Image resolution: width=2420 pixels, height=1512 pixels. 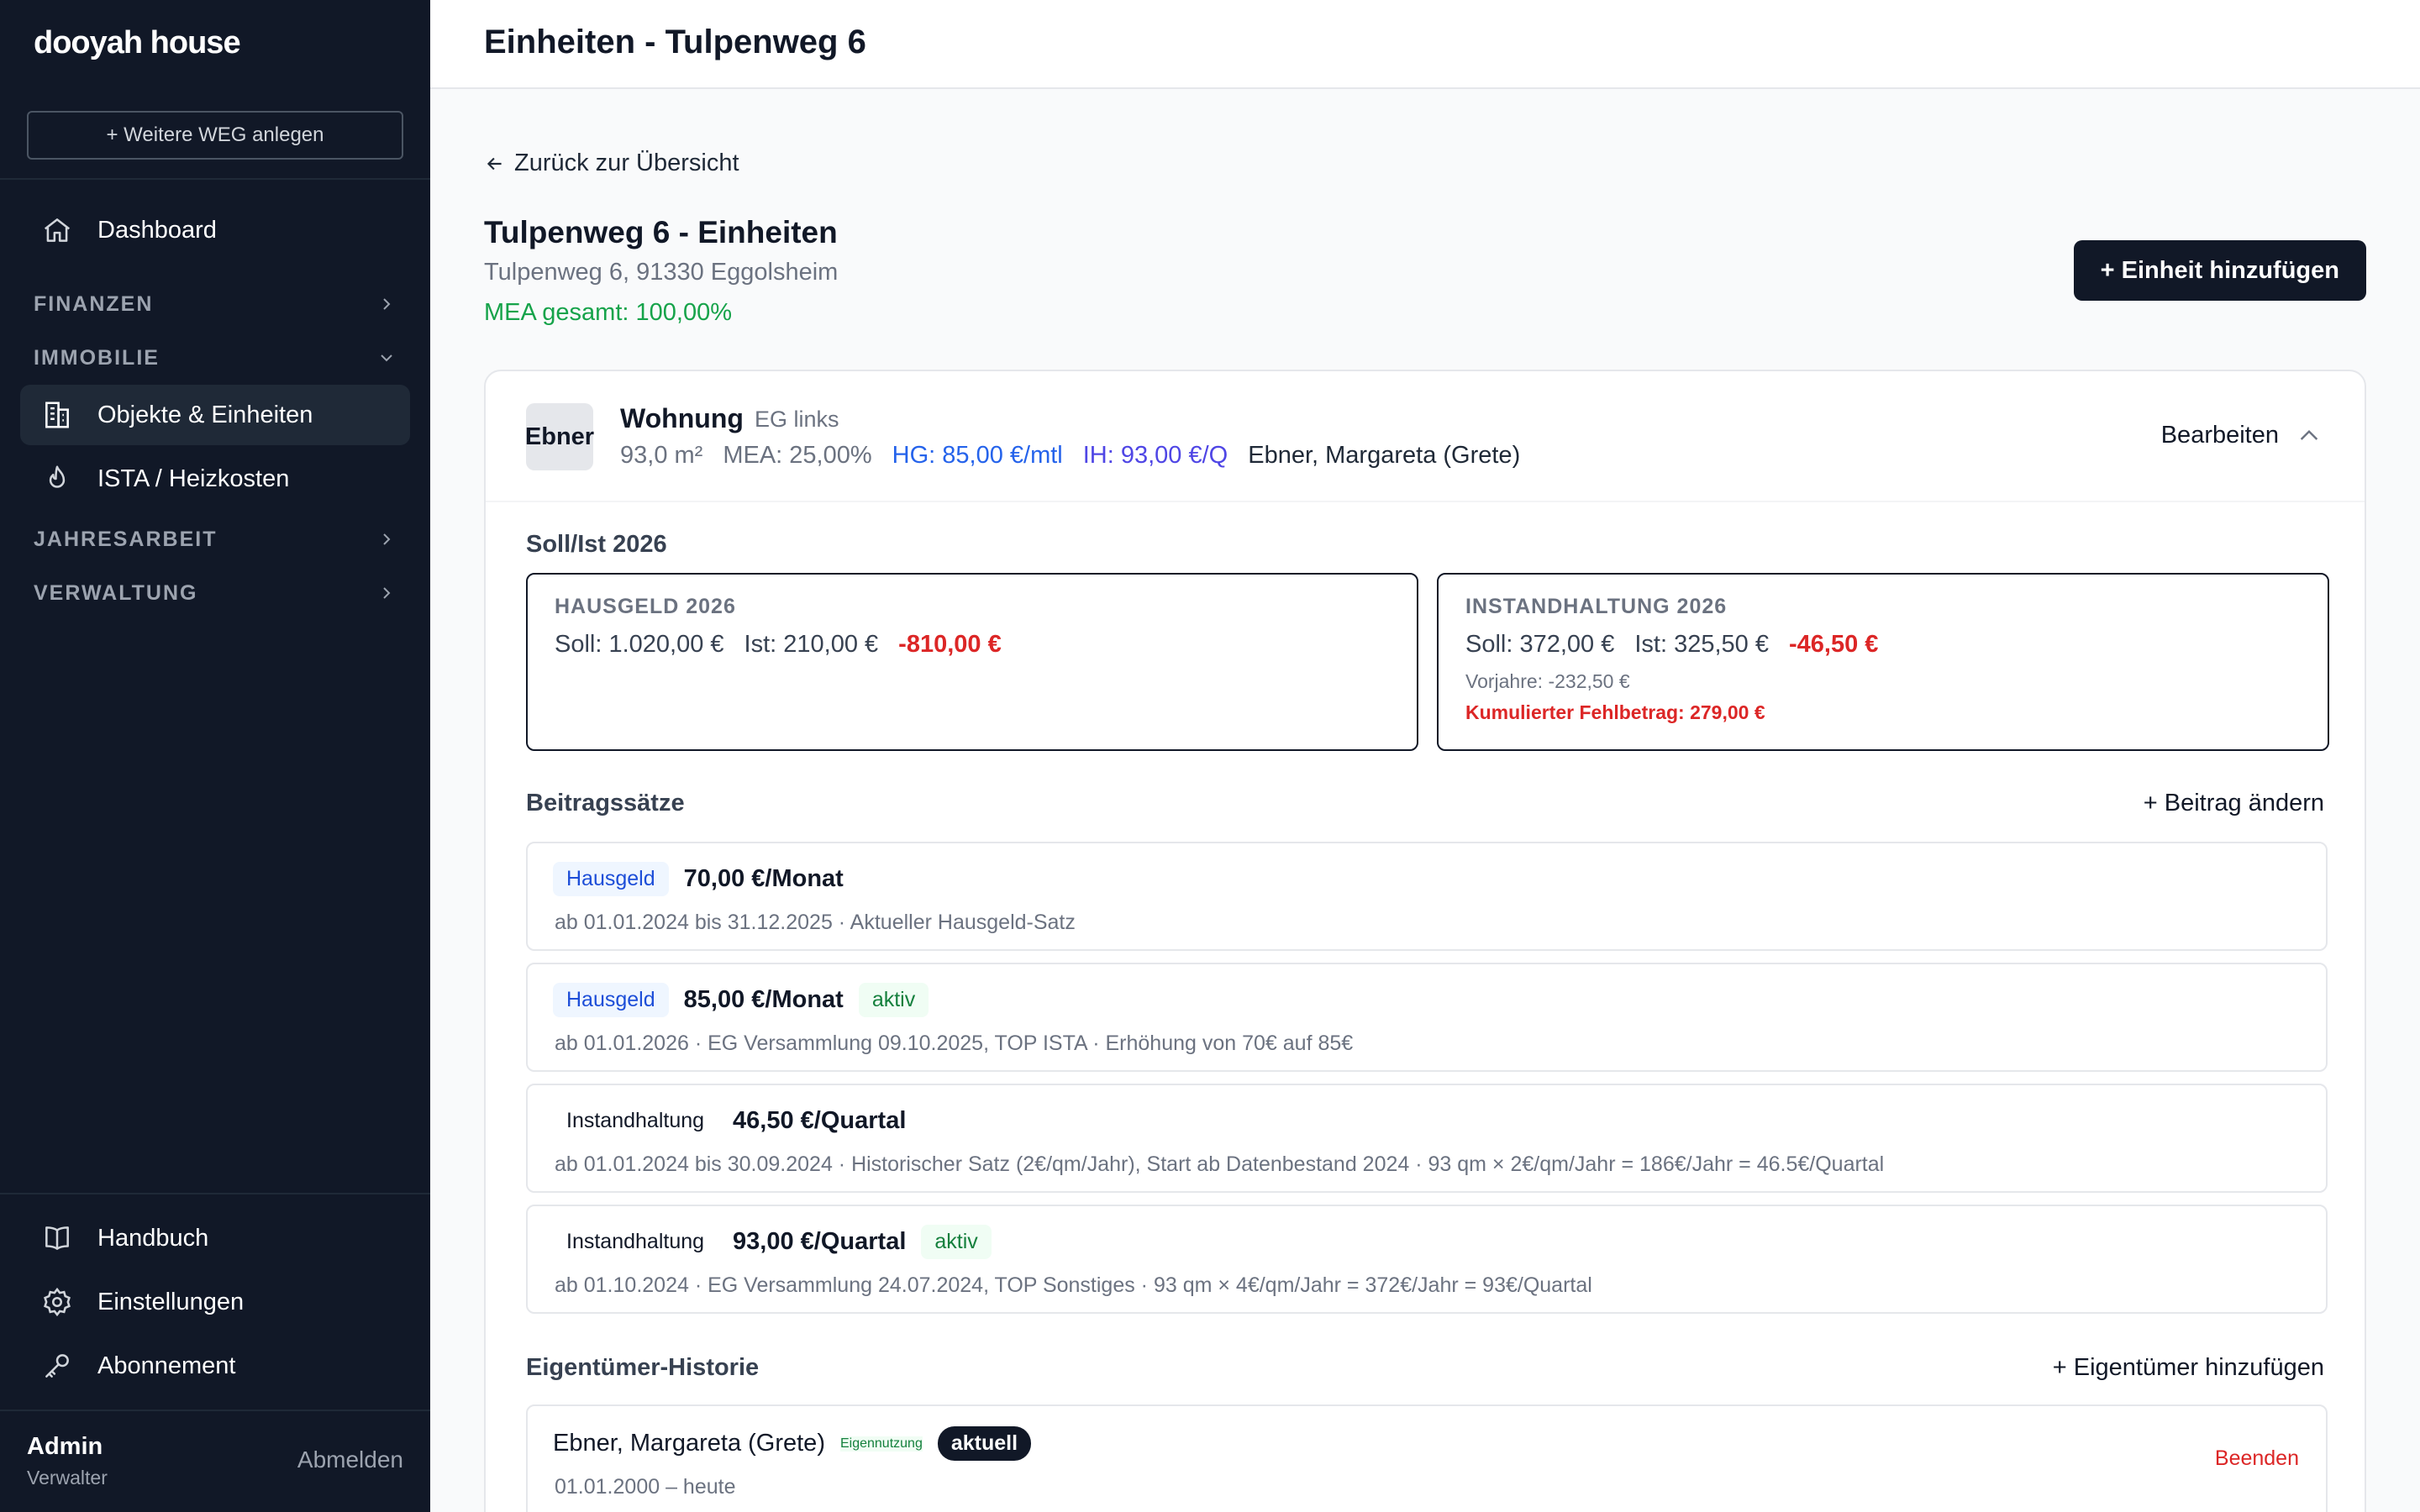 What do you see at coordinates (661, 232) in the screenshot?
I see `object-title: Tulpenweg 6 - Einheiten` at bounding box center [661, 232].